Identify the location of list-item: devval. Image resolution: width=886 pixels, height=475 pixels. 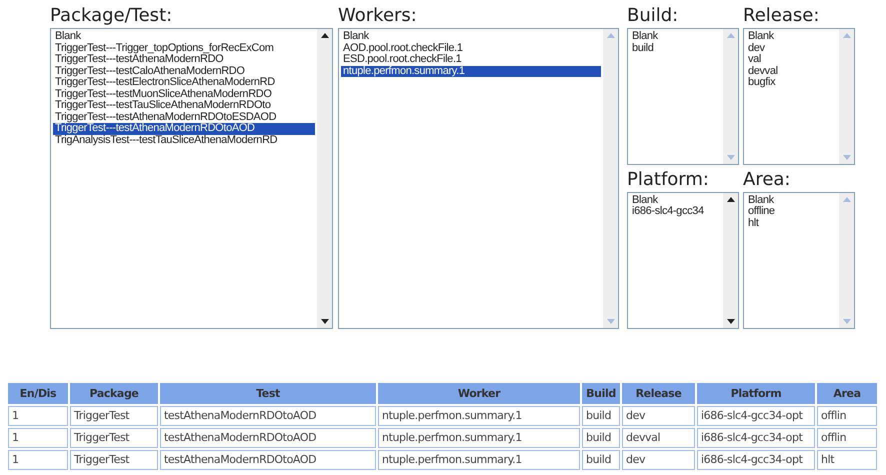
(791, 71).